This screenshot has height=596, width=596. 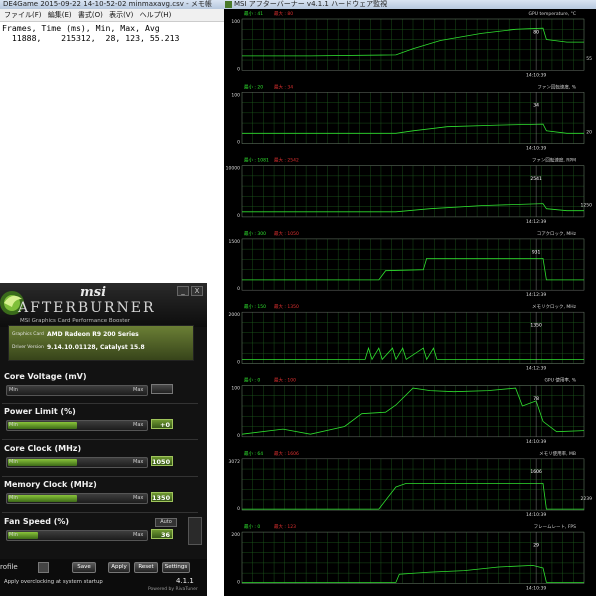 I want to click on reset-button: Reset, so click(x=146, y=567).